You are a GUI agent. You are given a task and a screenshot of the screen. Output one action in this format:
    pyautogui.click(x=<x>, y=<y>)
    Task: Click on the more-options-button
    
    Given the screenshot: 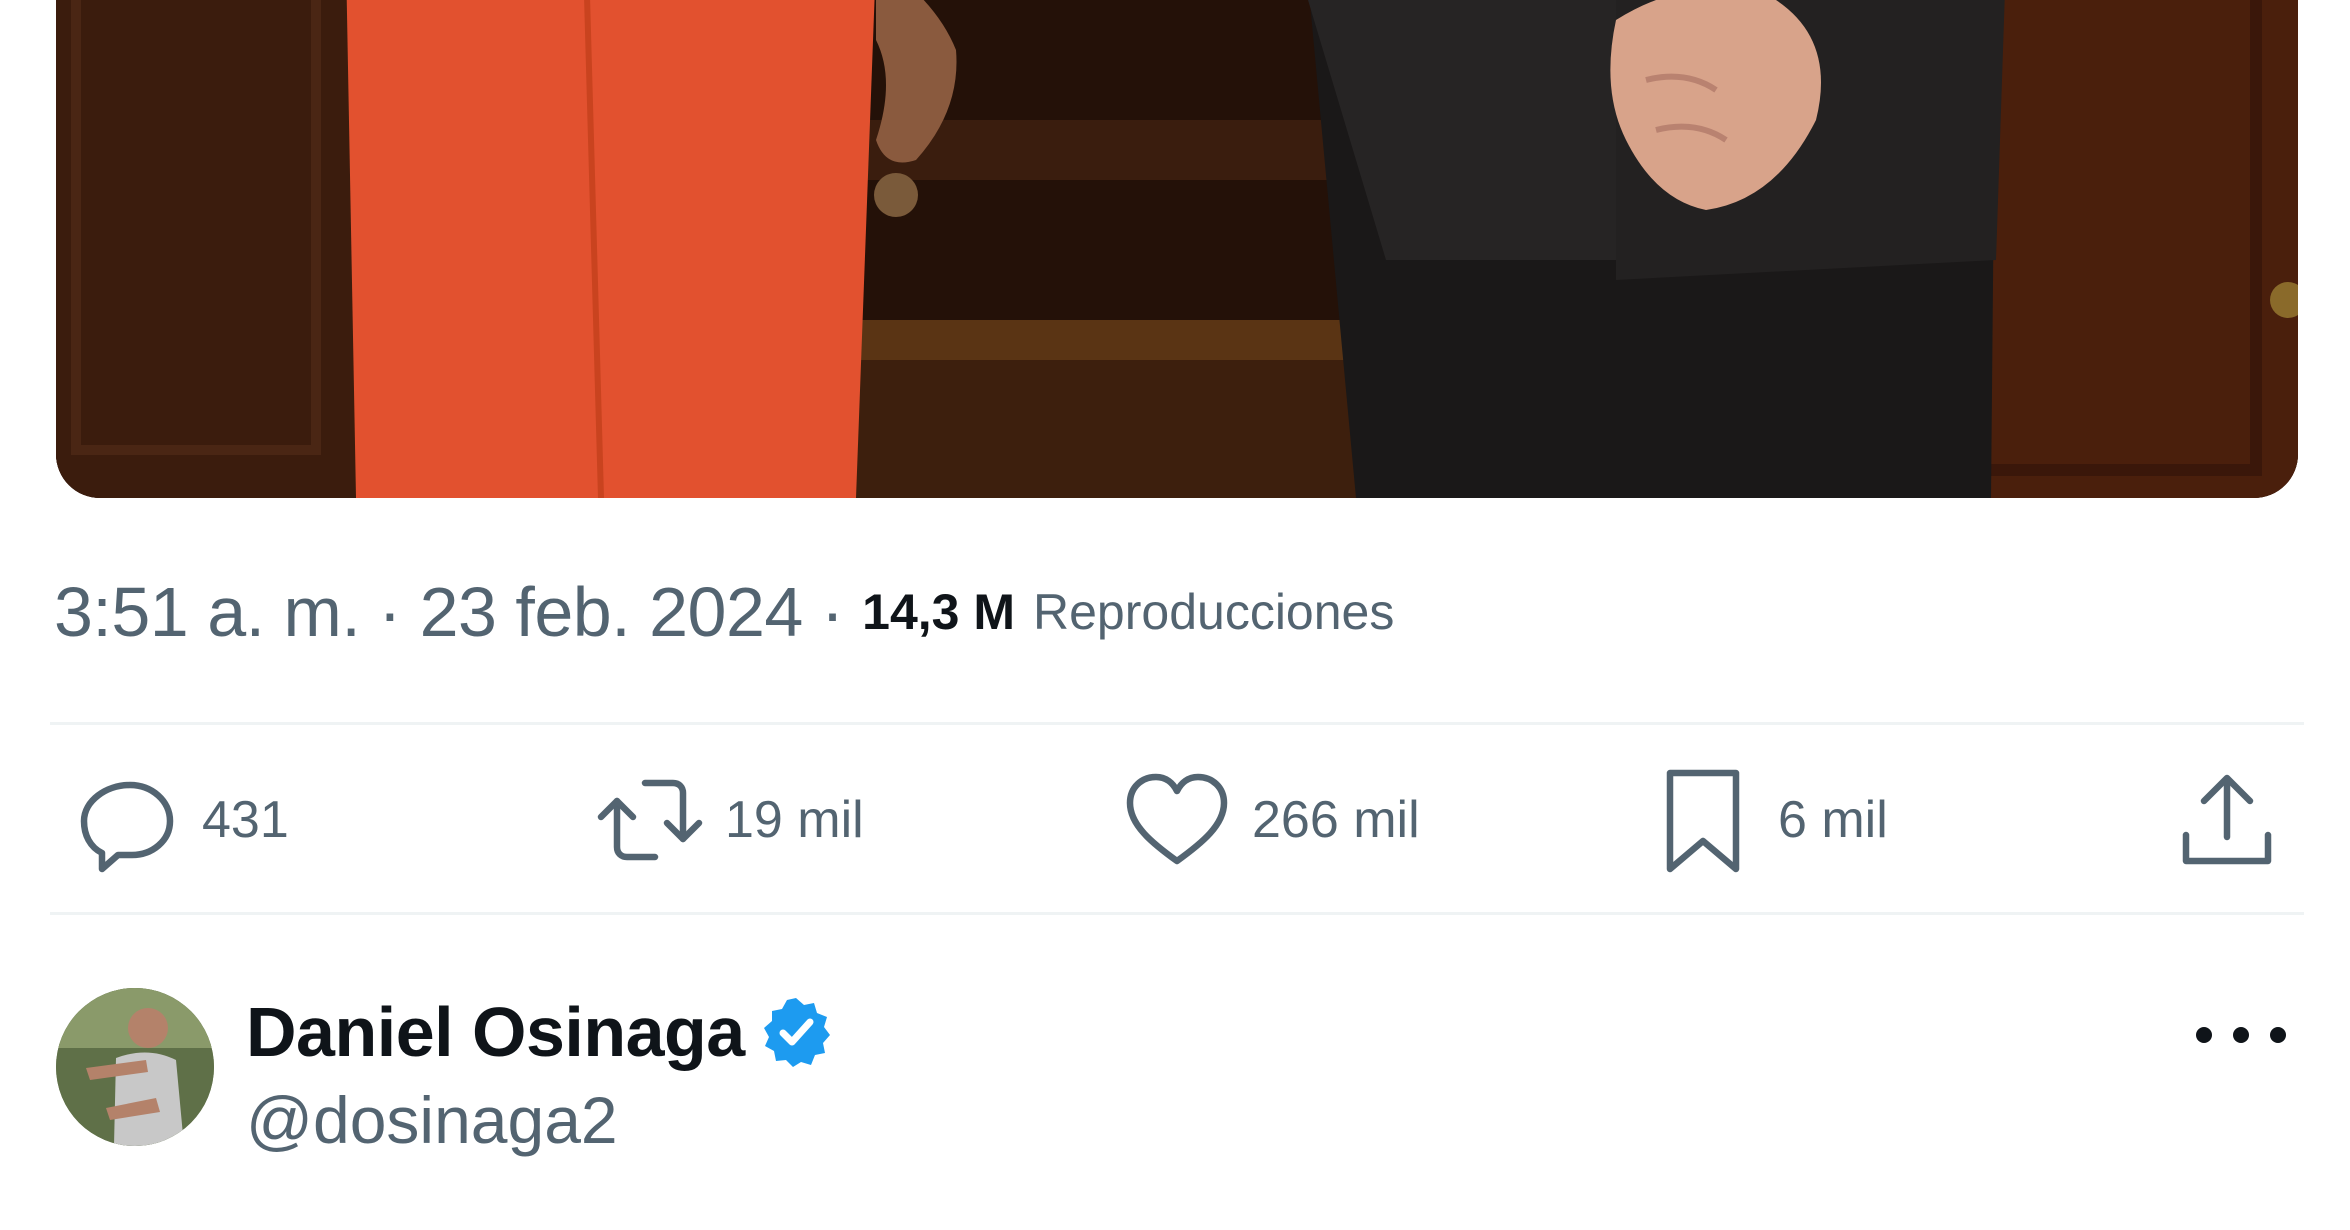 What is the action you would take?
    pyautogui.click(x=2241, y=1035)
    